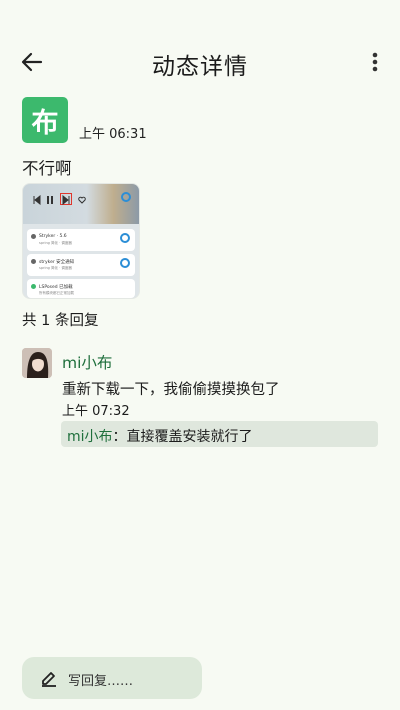 Image resolution: width=400 pixels, height=710 pixels. Describe the element at coordinates (171, 390) in the screenshot. I see `comment-text: 重新下载一下，我偷偷摸摸换包了` at that location.